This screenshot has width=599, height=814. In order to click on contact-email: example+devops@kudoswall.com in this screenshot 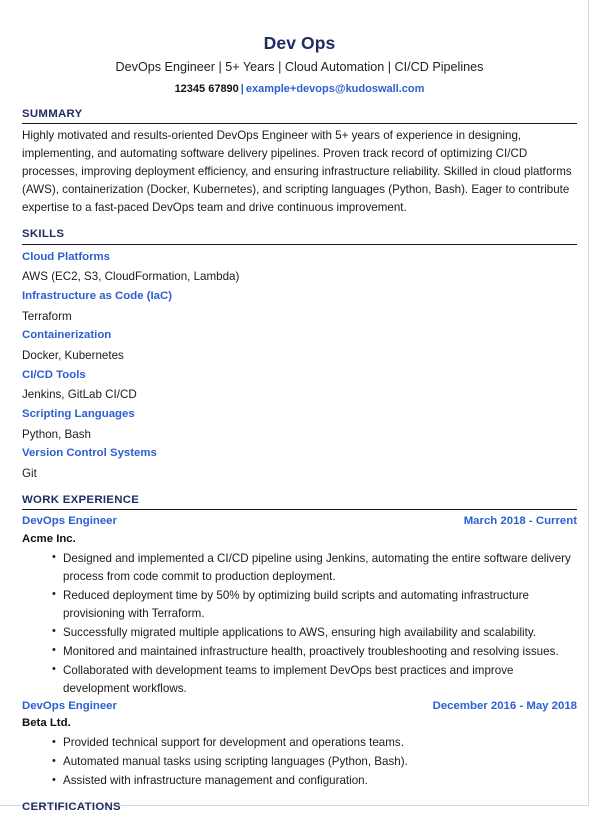, I will do `click(335, 89)`.